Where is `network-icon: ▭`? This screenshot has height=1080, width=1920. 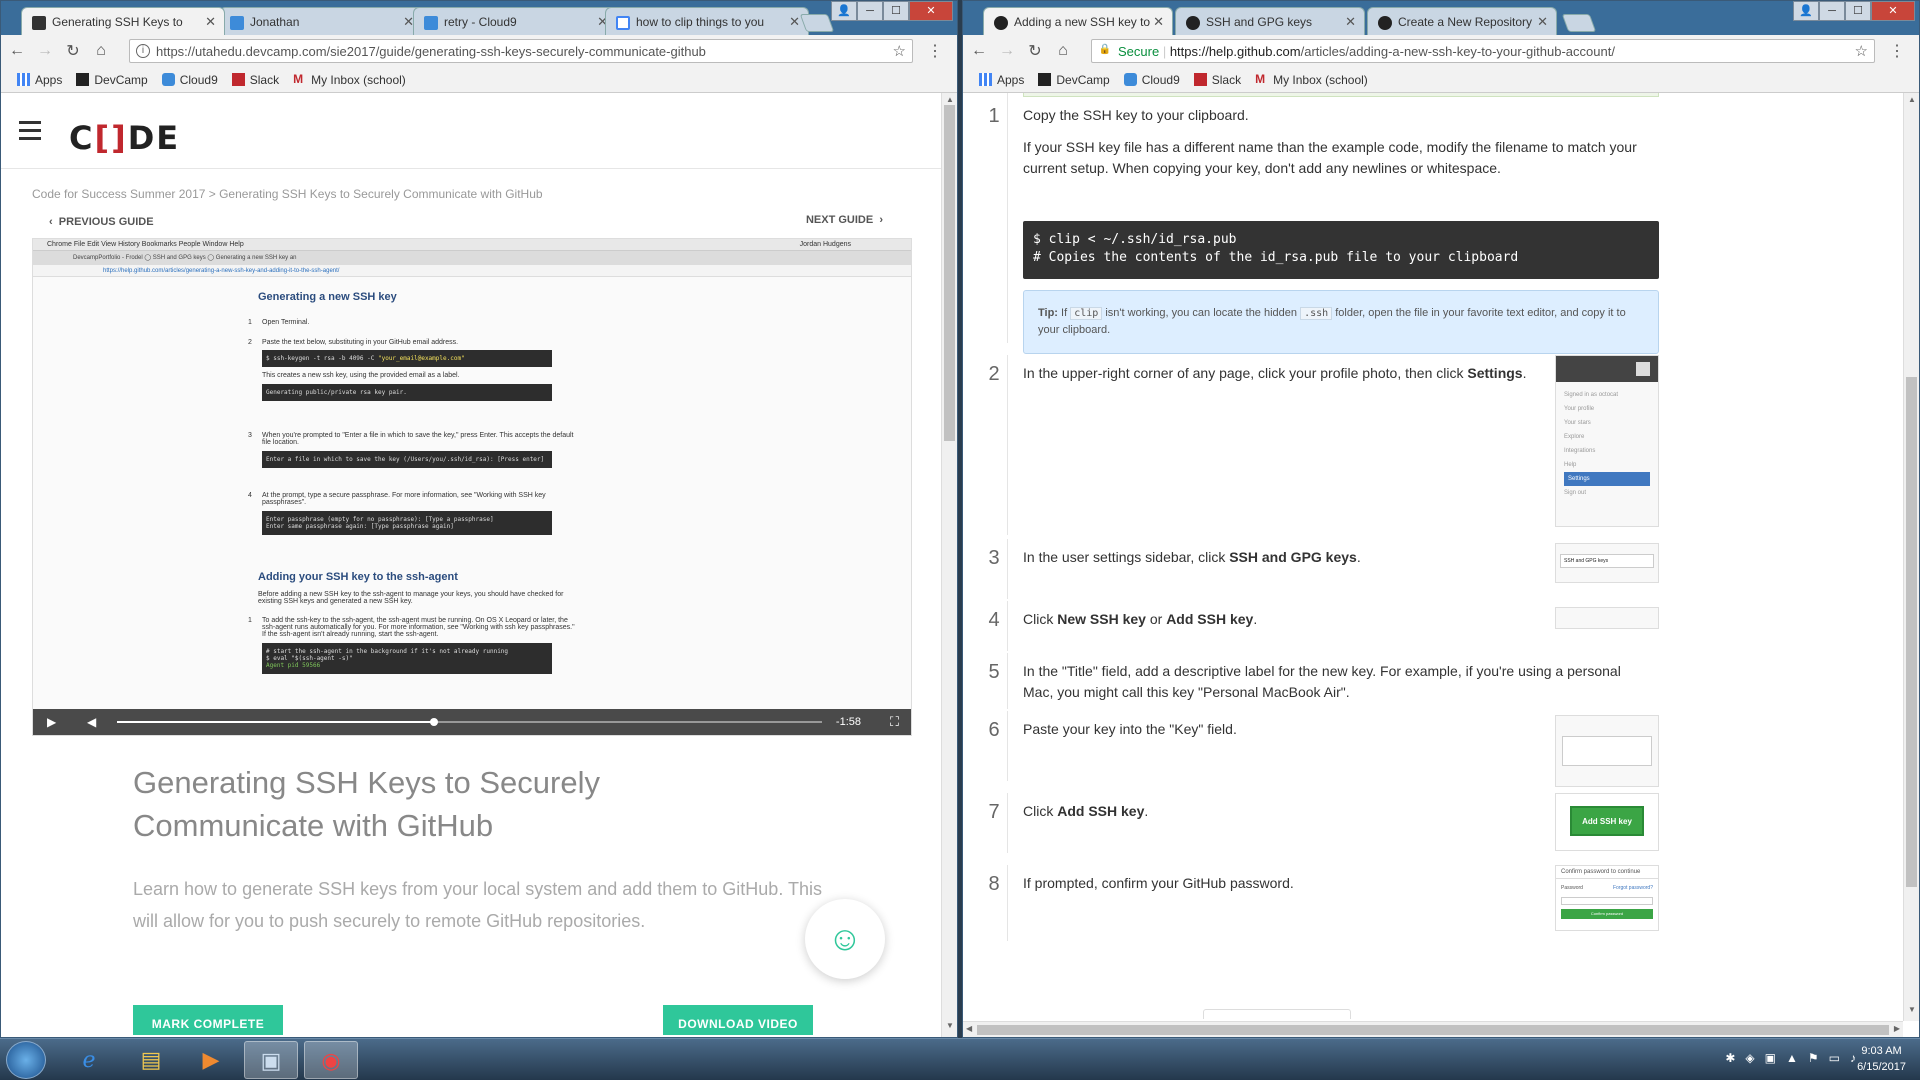 network-icon: ▭ is located at coordinates (1834, 1058).